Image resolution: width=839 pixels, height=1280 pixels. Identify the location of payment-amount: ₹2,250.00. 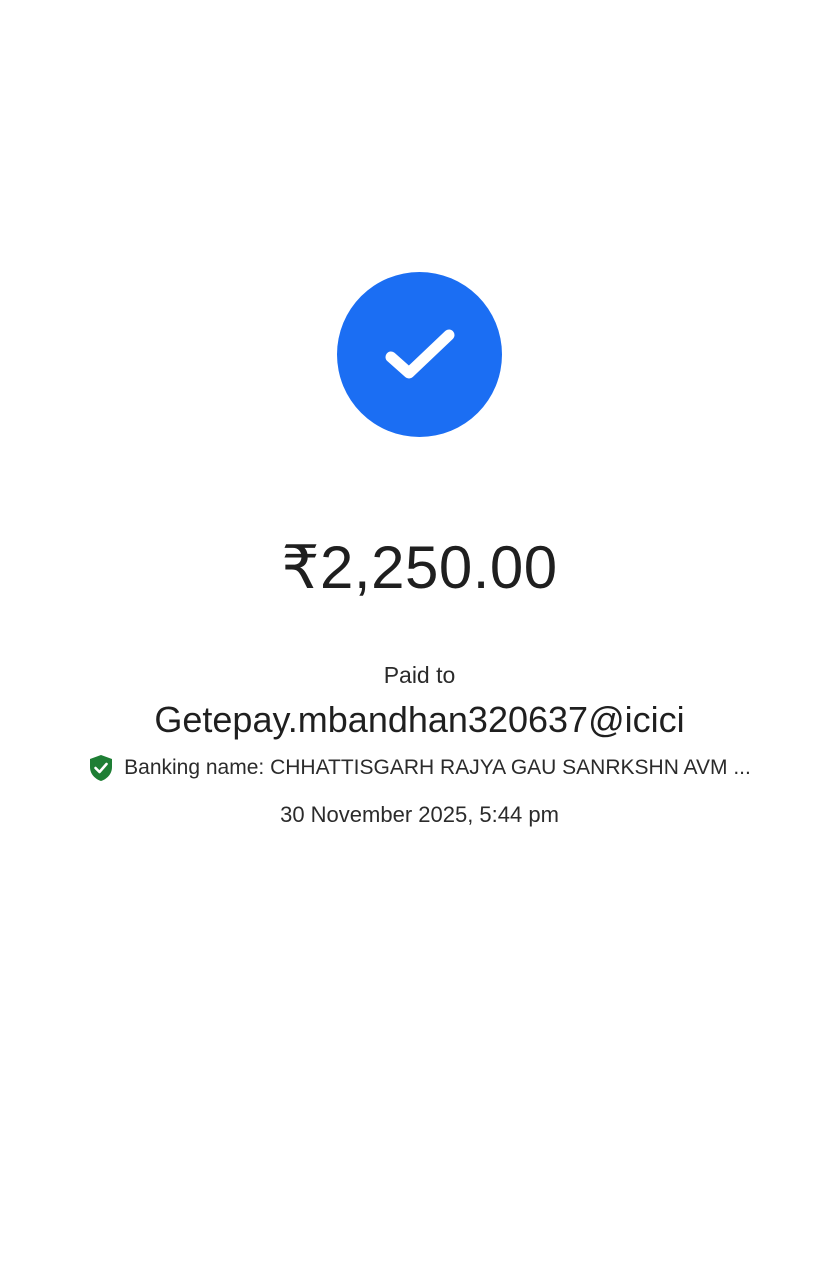
(419, 567).